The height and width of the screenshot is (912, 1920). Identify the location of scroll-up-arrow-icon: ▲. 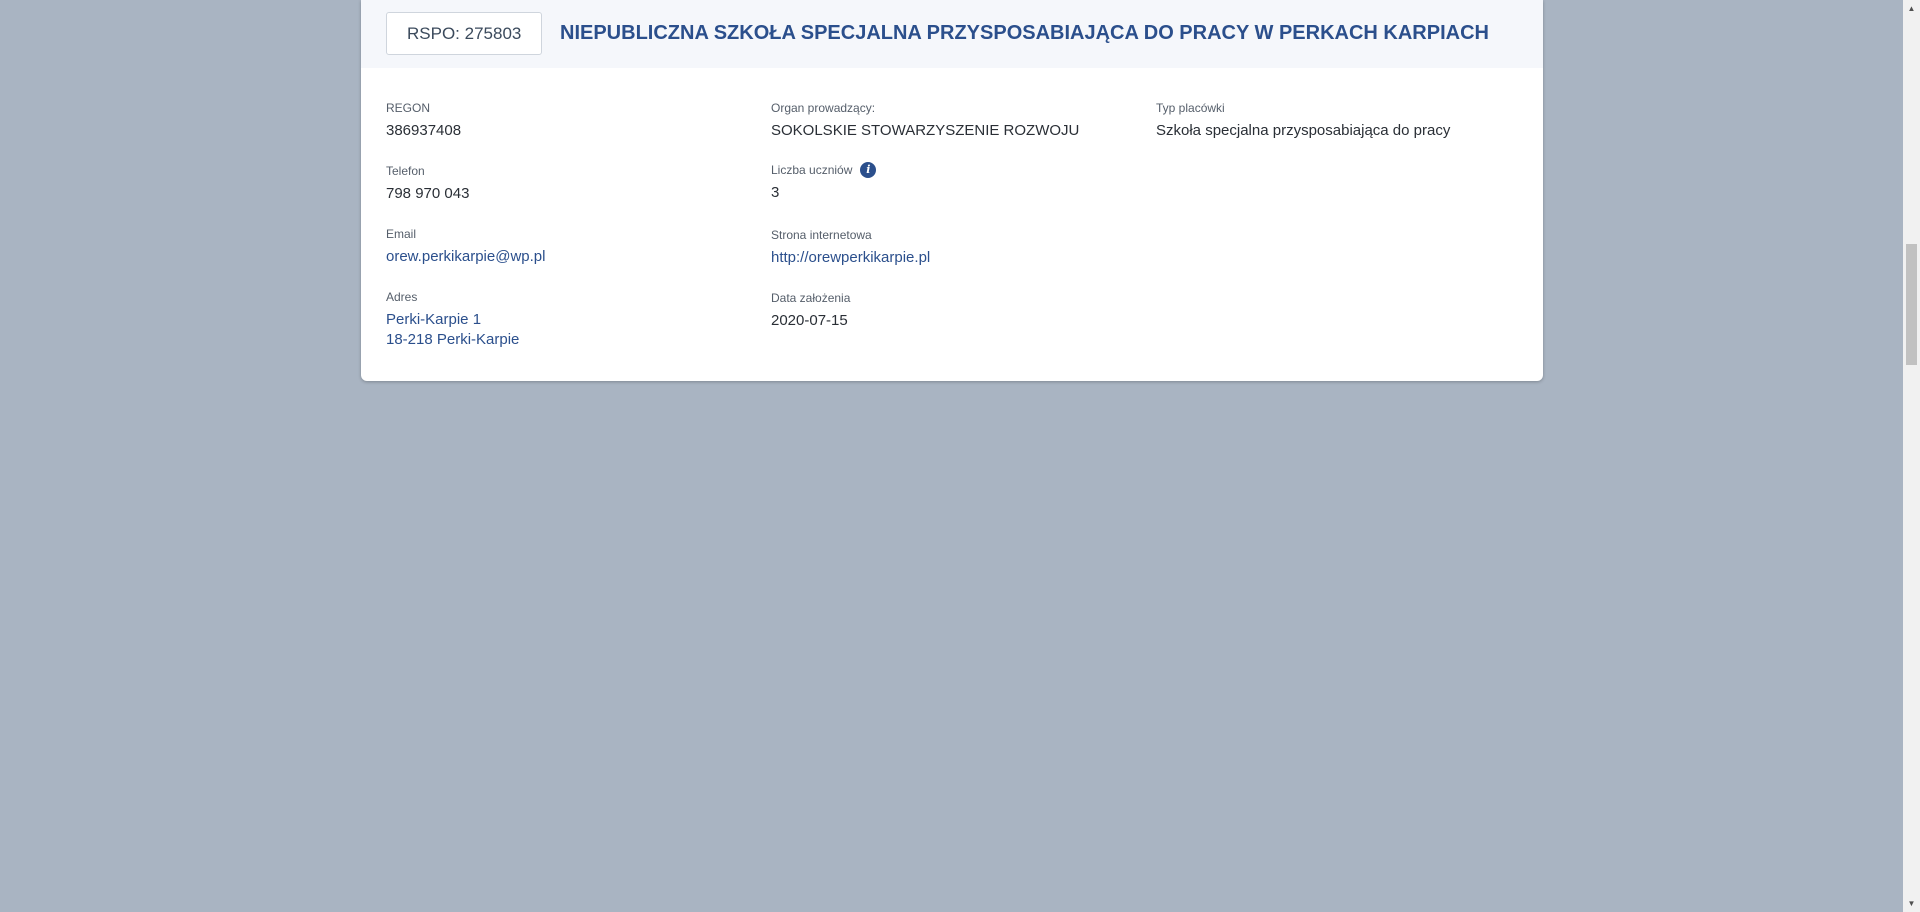
(1911, 8).